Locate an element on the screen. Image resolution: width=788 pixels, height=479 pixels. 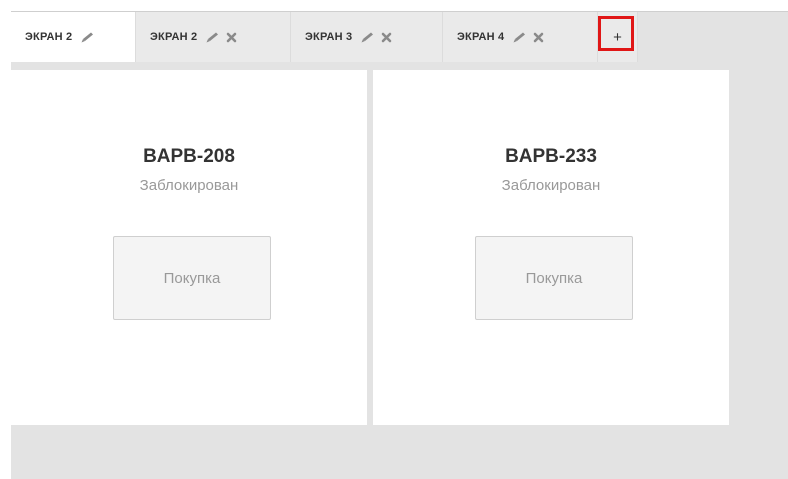
tab-screen-2: ЭКРАН 2 is located at coordinates (213, 37).